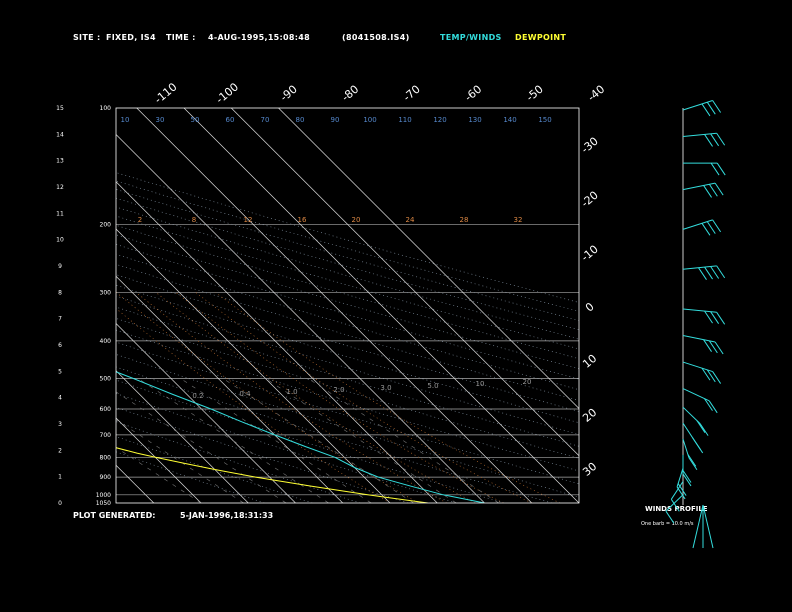  What do you see at coordinates (369, 120) in the screenshot?
I see `dry-adiabat-label: 100` at bounding box center [369, 120].